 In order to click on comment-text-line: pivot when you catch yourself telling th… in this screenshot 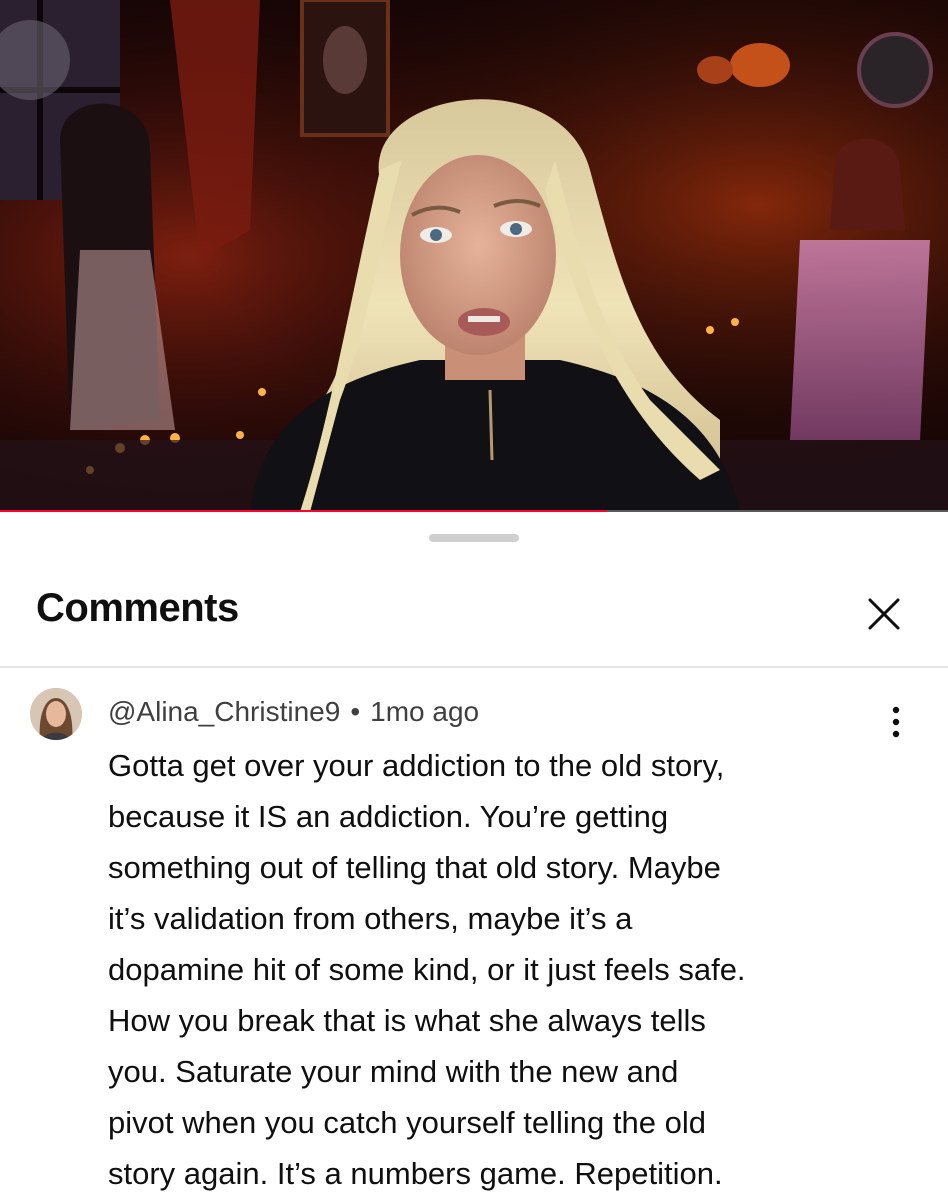, I will do `click(407, 1122)`.